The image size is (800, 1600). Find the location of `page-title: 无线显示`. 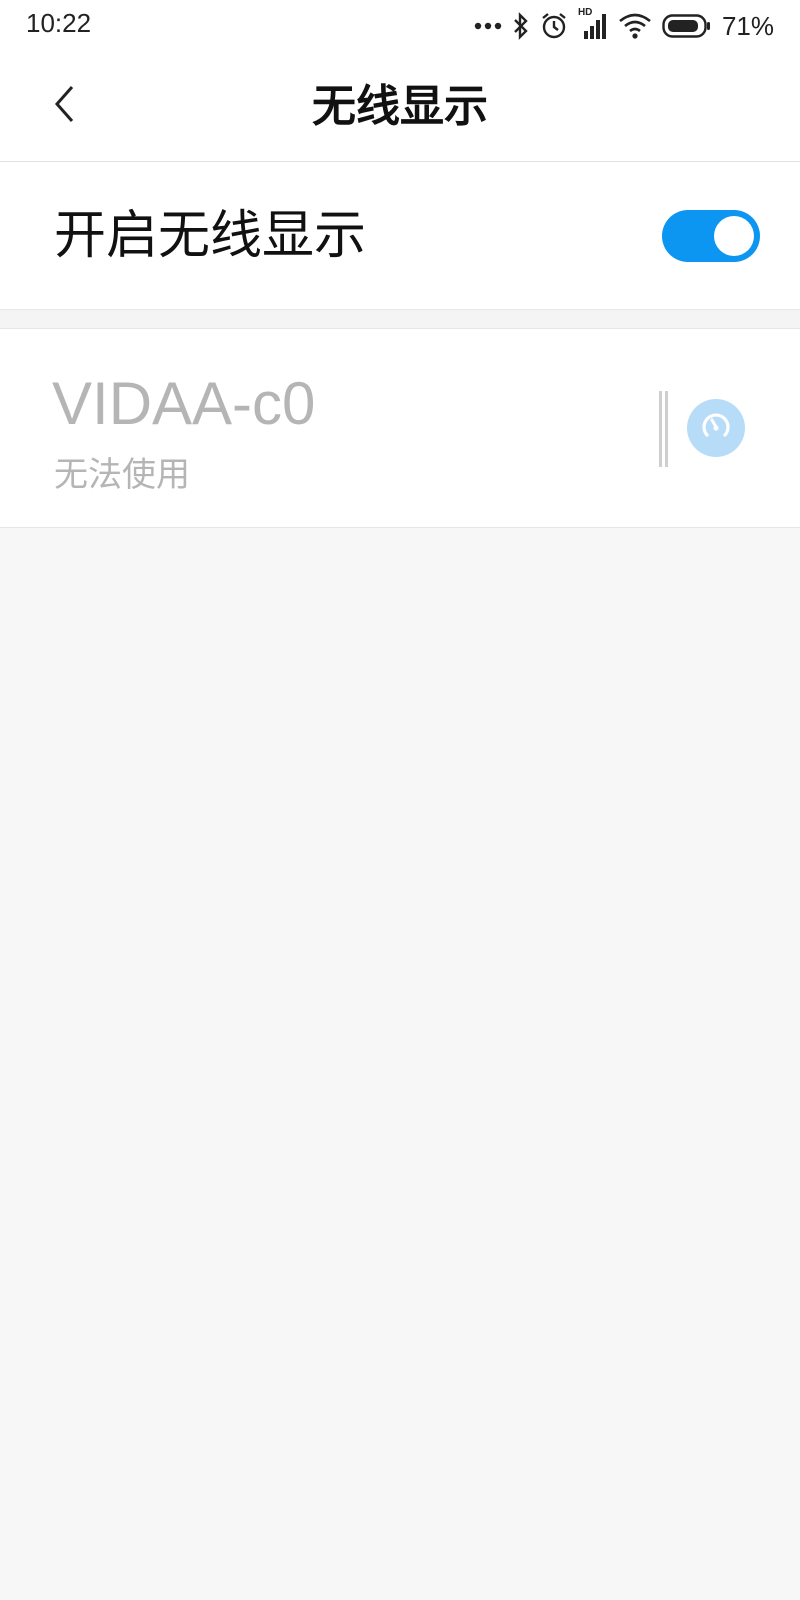

page-title: 无线显示 is located at coordinates (400, 106).